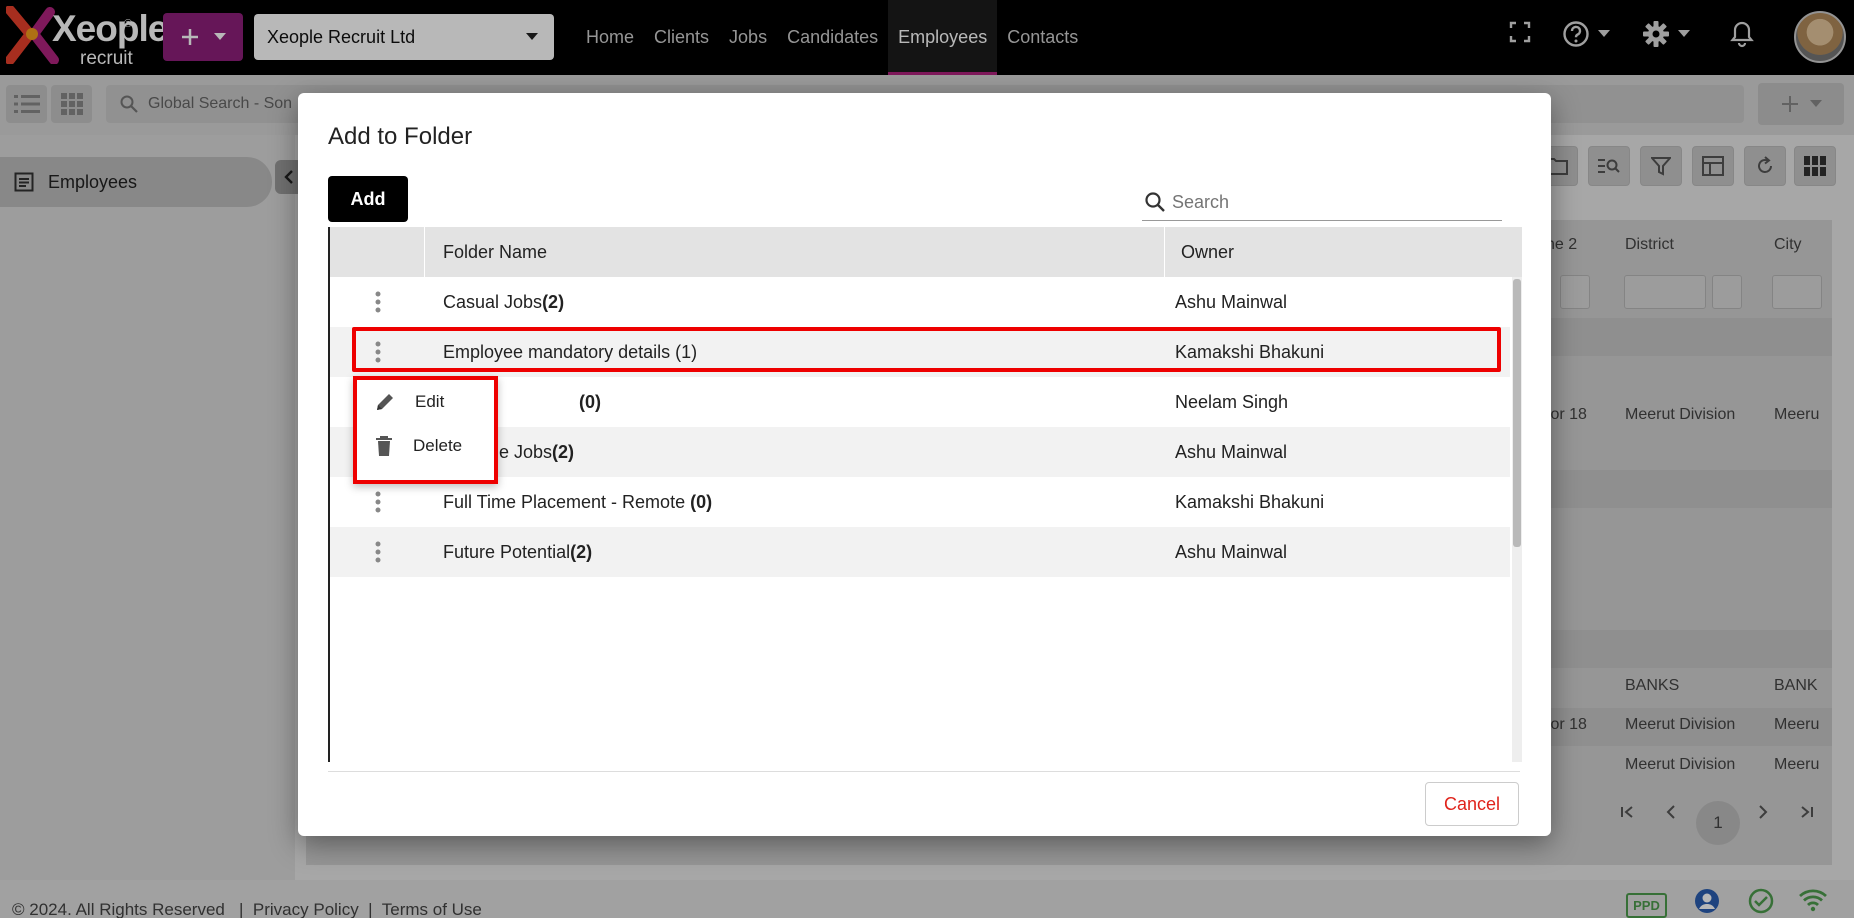 The height and width of the screenshot is (918, 1854). I want to click on folder-name-text: ne Jobs, so click(521, 451).